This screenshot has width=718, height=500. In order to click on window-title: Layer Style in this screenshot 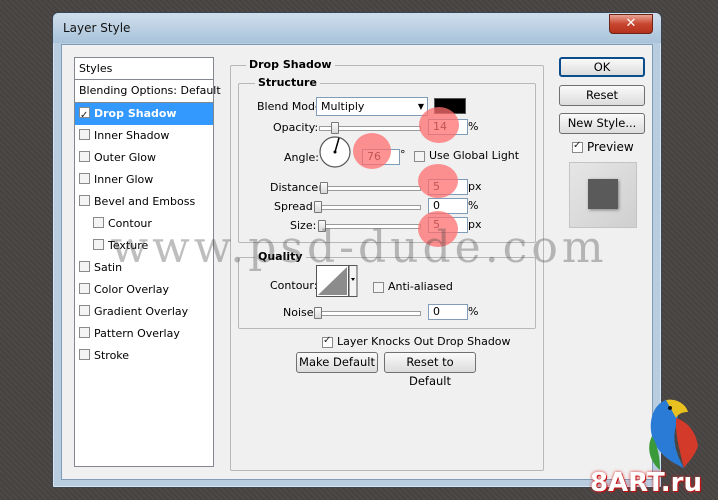, I will do `click(97, 28)`.